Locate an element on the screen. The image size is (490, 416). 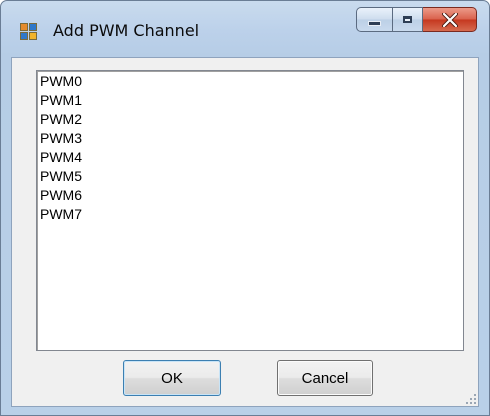
list-item: PWM0 is located at coordinates (250, 81).